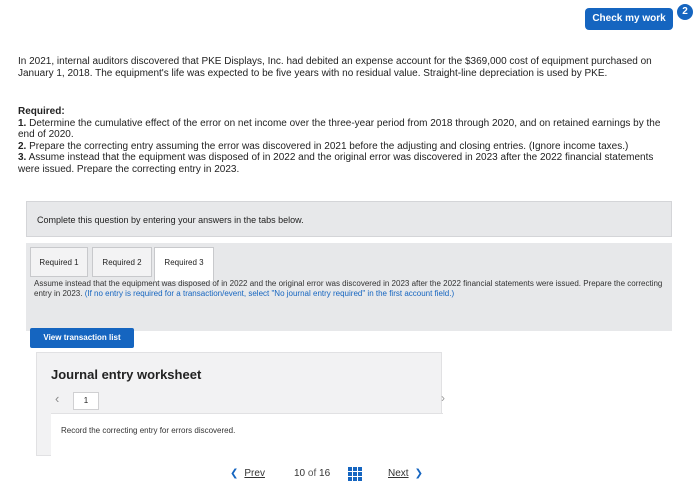  I want to click on prev-button: ❮ Prev, so click(247, 473).